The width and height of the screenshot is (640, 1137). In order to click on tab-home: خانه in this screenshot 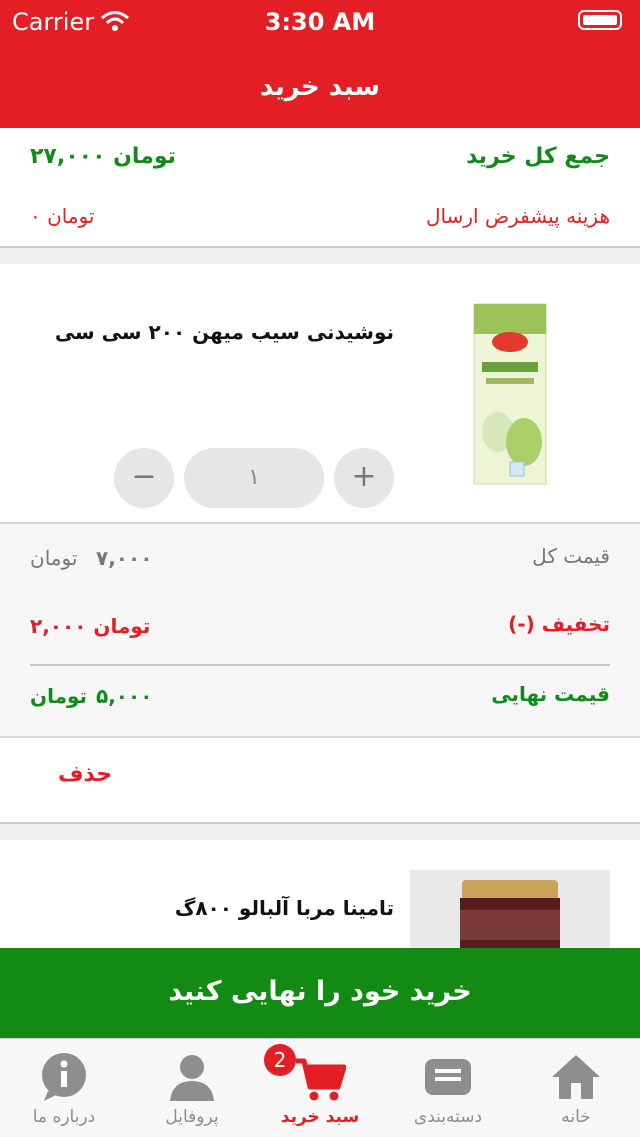, I will do `click(576, 1088)`.